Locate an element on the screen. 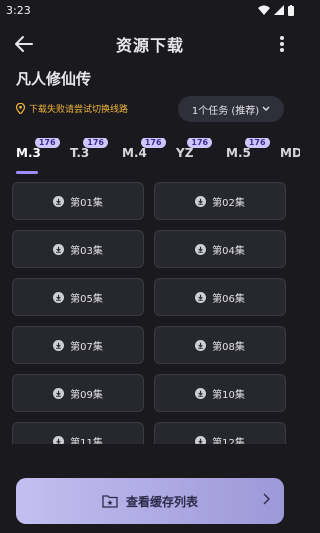 The image size is (320, 533). episode-label: 第04集 is located at coordinates (228, 251).